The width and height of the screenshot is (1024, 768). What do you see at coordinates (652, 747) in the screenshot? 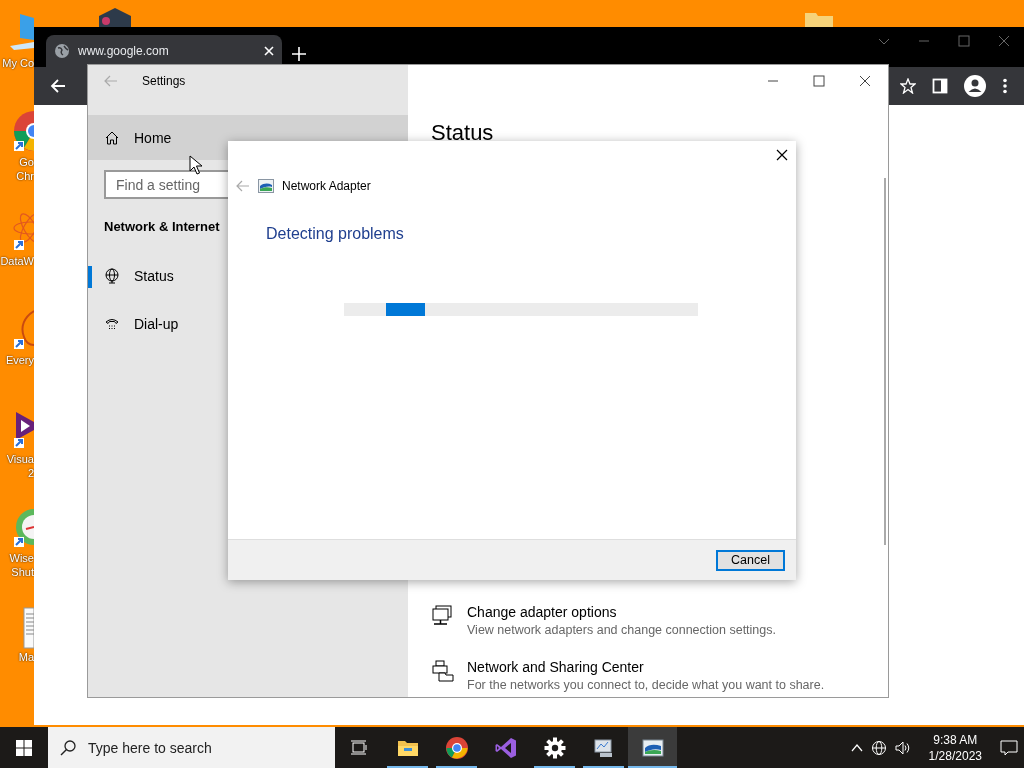
I see `taskbar-app-button` at bounding box center [652, 747].